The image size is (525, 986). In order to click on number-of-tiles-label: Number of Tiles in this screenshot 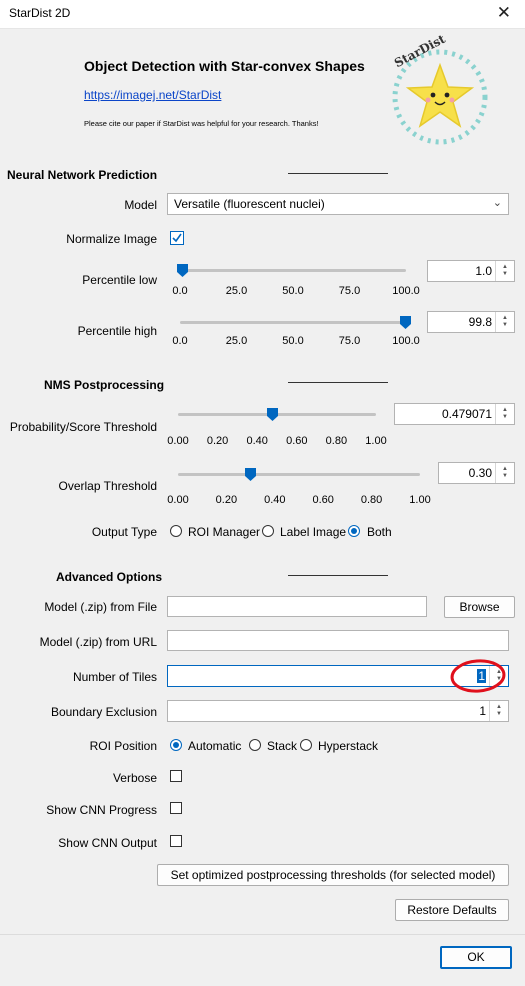, I will do `click(114, 677)`.